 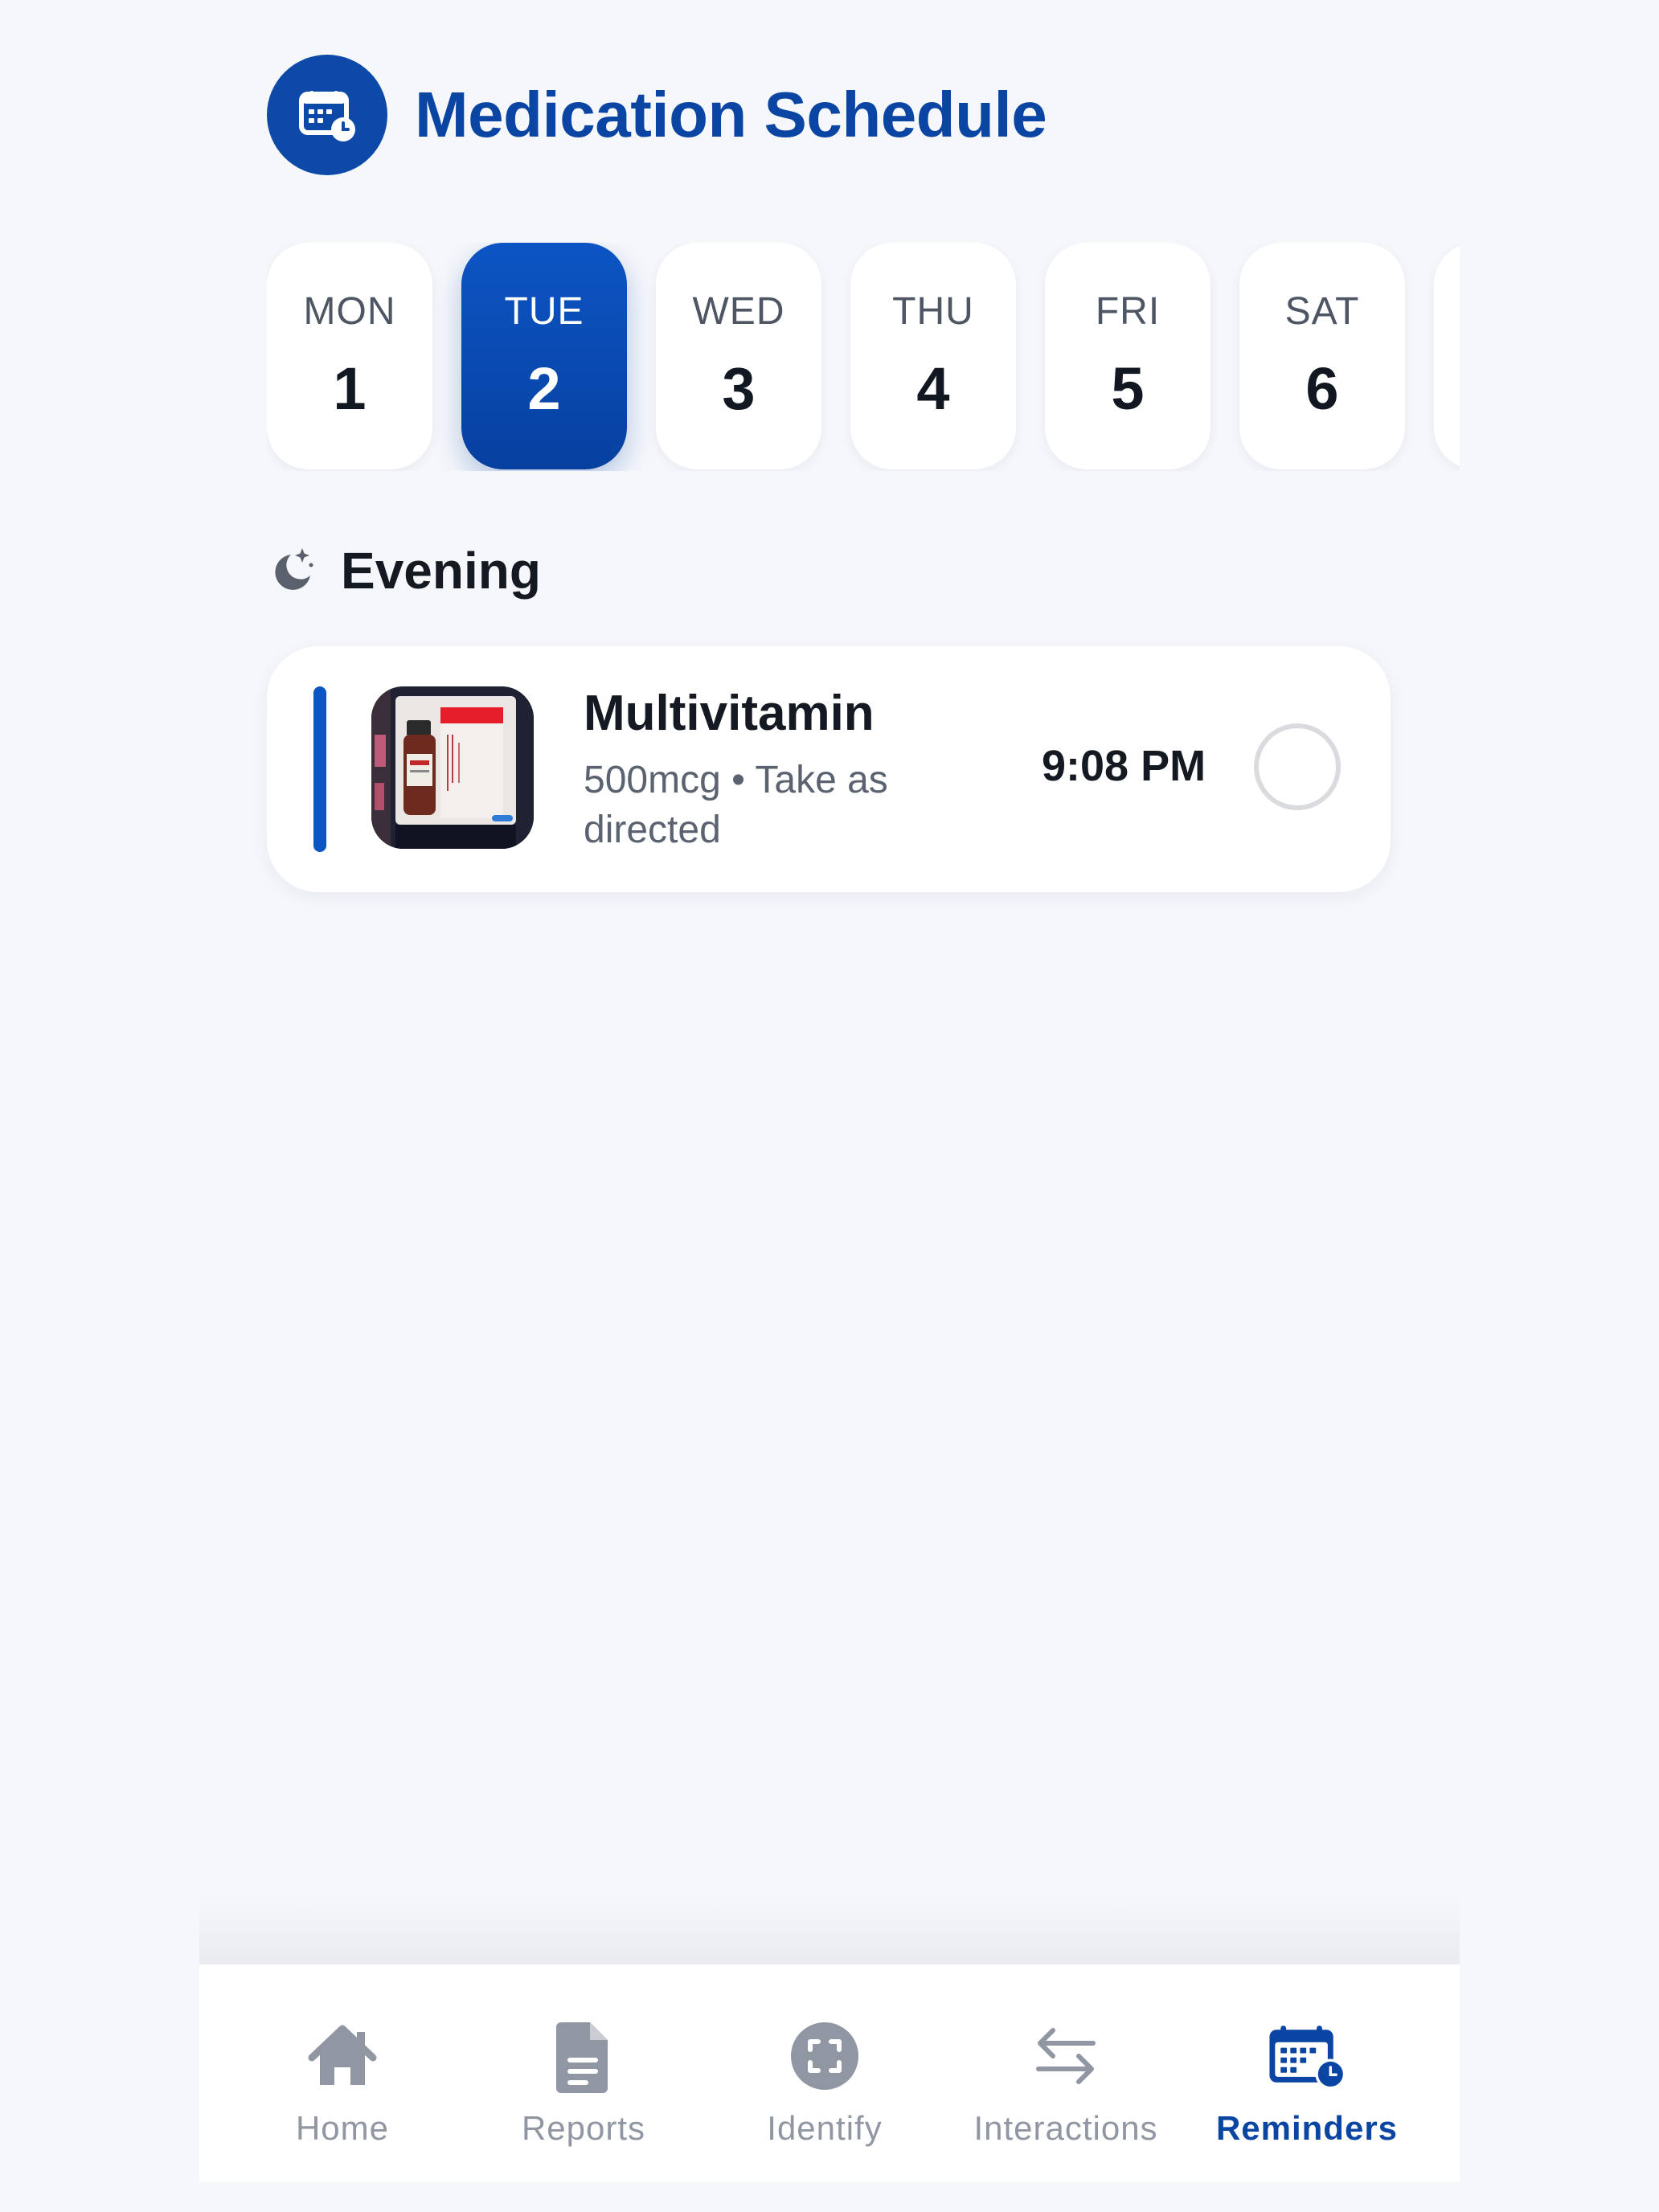 I want to click on day-number: 6, so click(x=1322, y=388).